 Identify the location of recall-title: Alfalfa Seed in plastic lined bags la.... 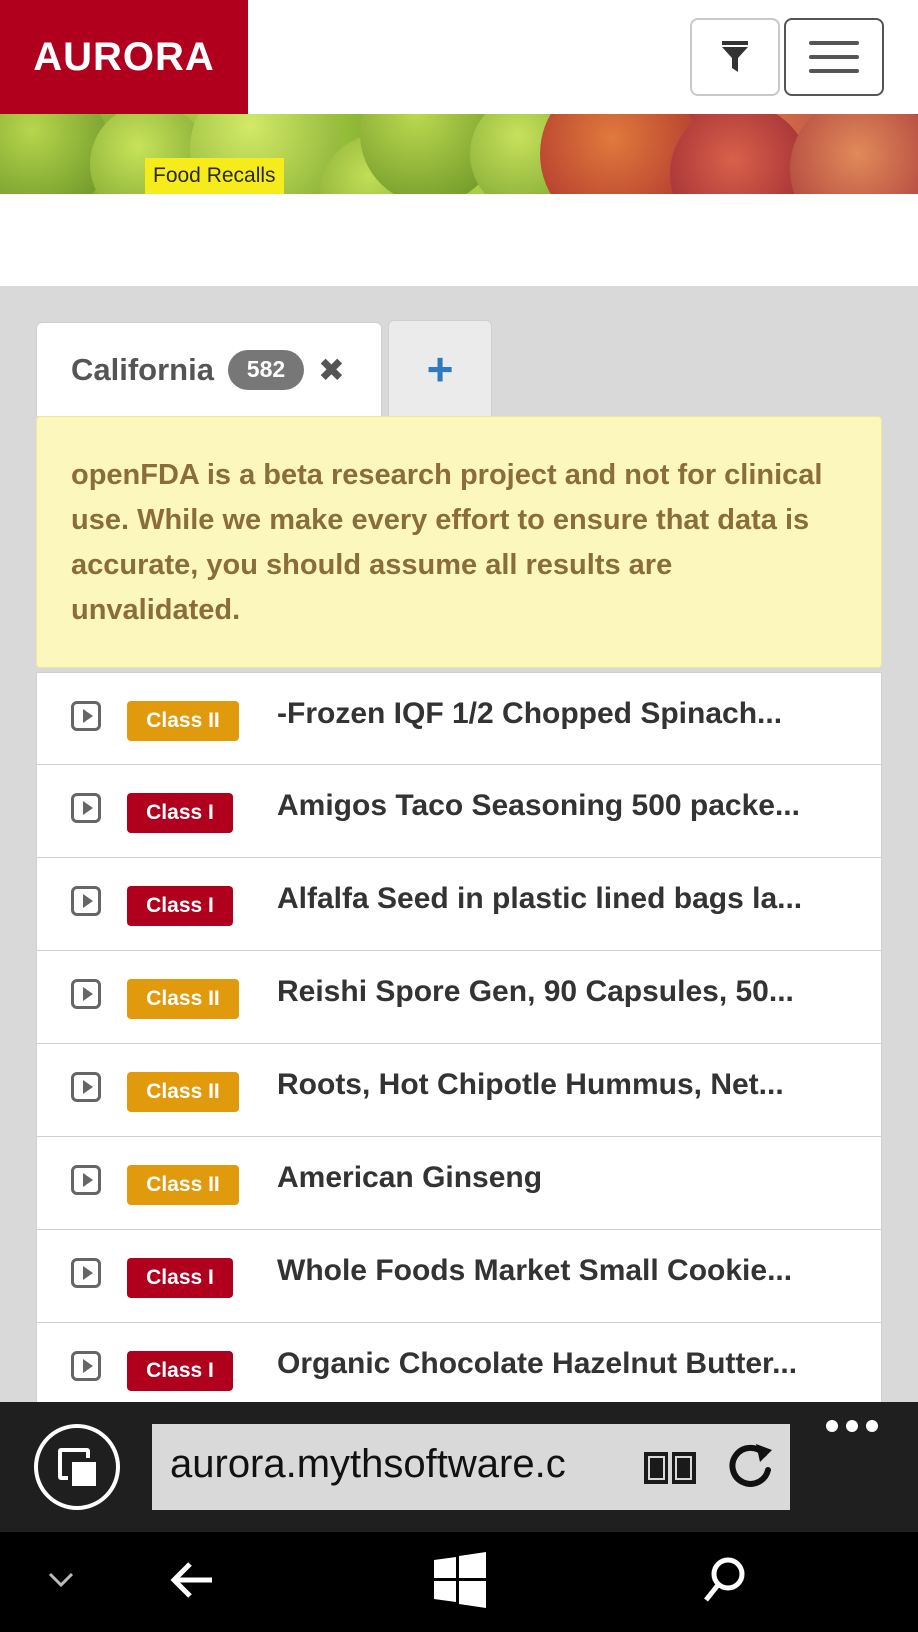
(563, 899).